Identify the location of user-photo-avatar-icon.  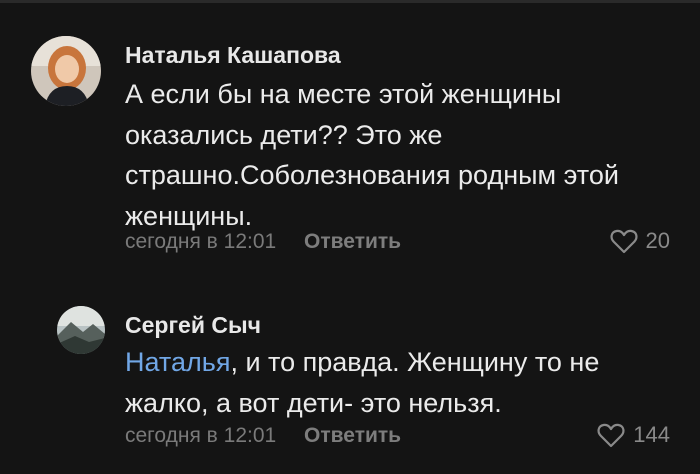
(66, 71).